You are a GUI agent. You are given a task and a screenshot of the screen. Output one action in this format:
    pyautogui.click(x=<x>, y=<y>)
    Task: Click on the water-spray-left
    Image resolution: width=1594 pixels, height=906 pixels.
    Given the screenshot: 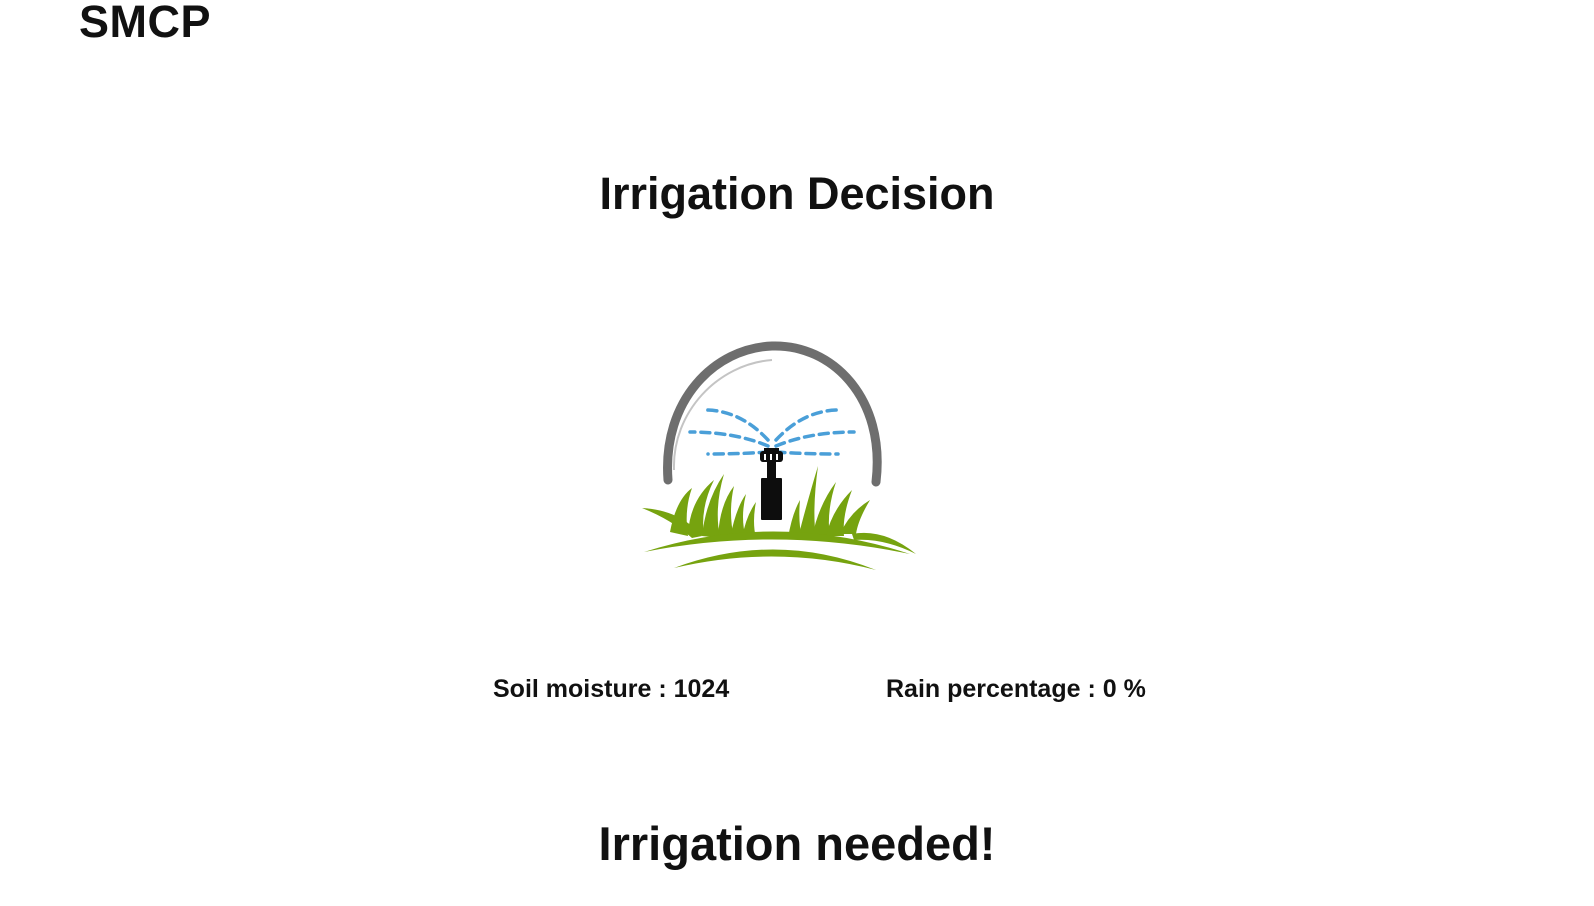 What is the action you would take?
    pyautogui.click(x=729, y=432)
    